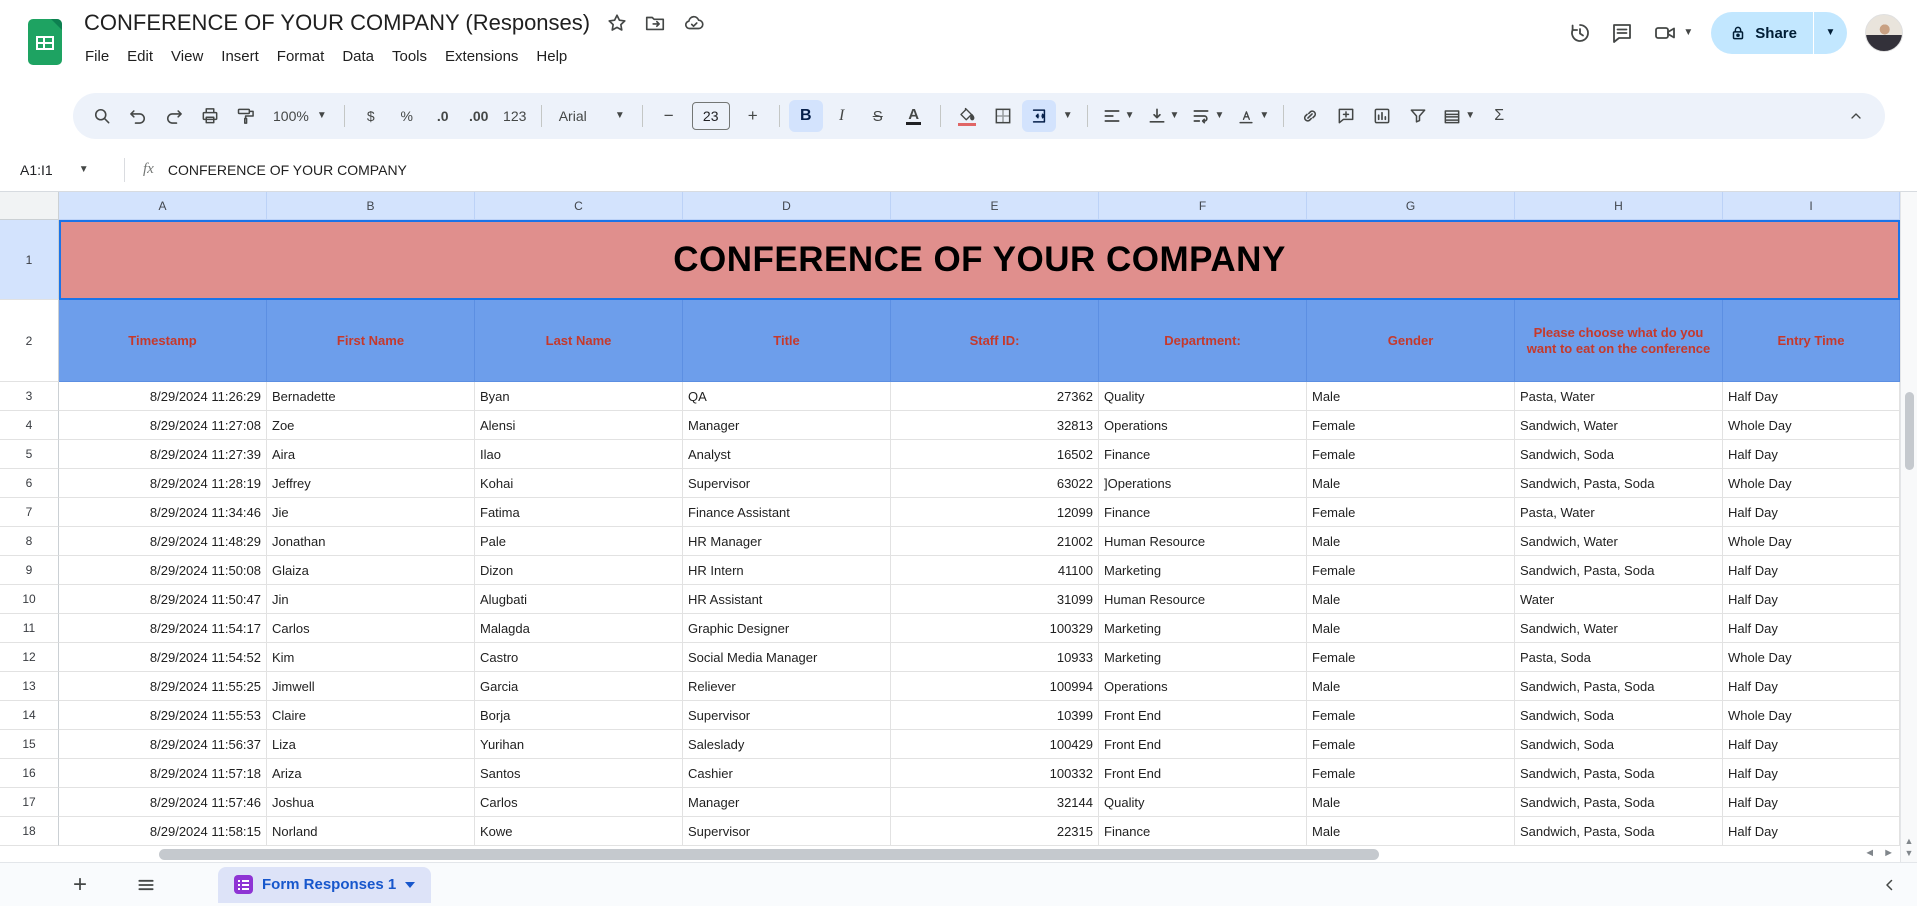 Image resolution: width=1917 pixels, height=906 pixels. I want to click on redo-icon, so click(174, 116).